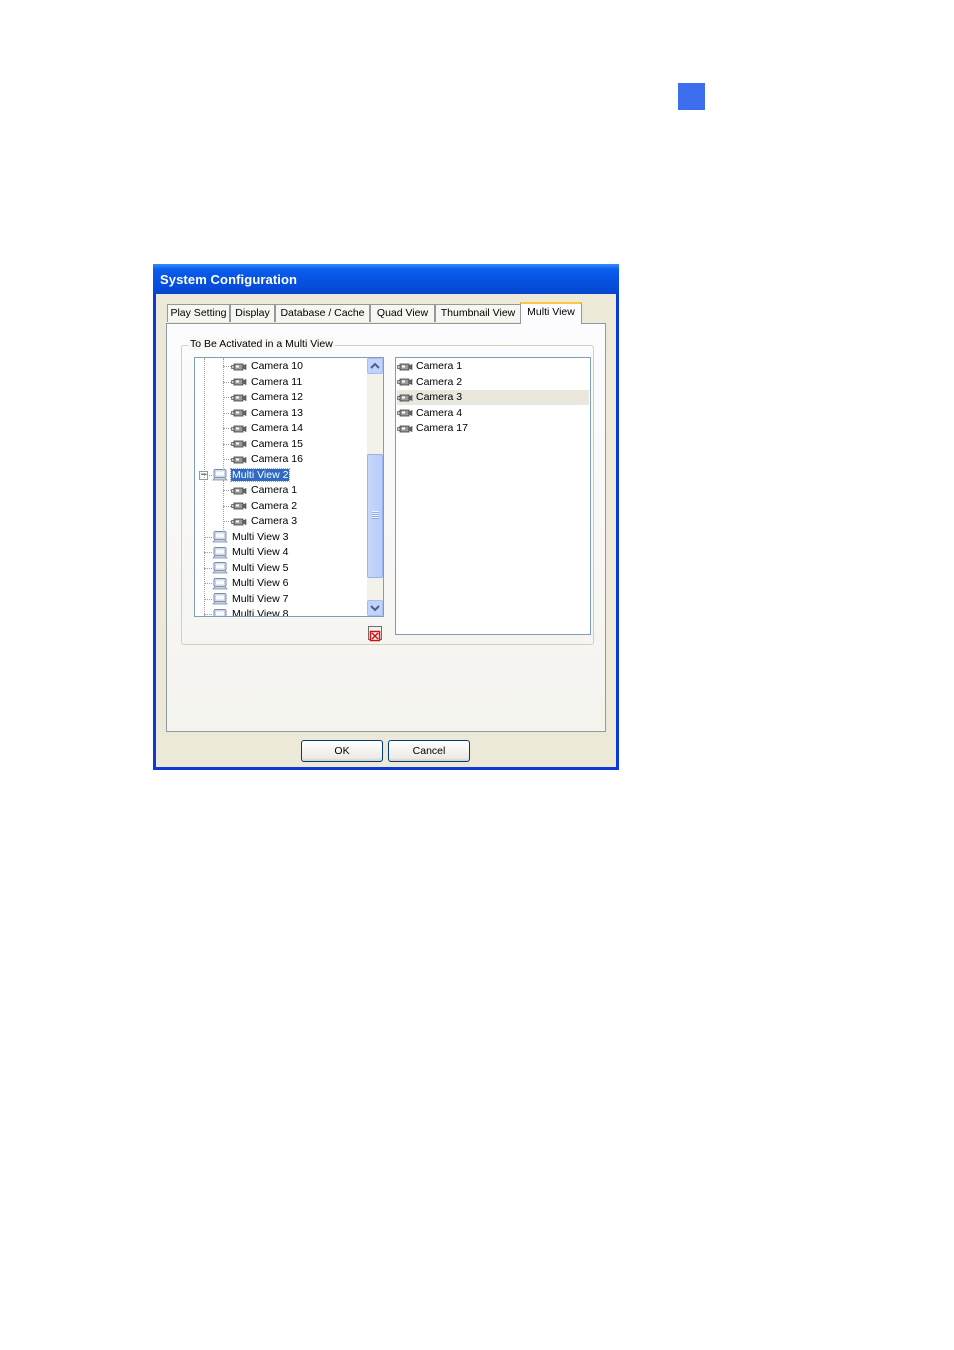  I want to click on activated-camera-item: Camera 2, so click(493, 382).